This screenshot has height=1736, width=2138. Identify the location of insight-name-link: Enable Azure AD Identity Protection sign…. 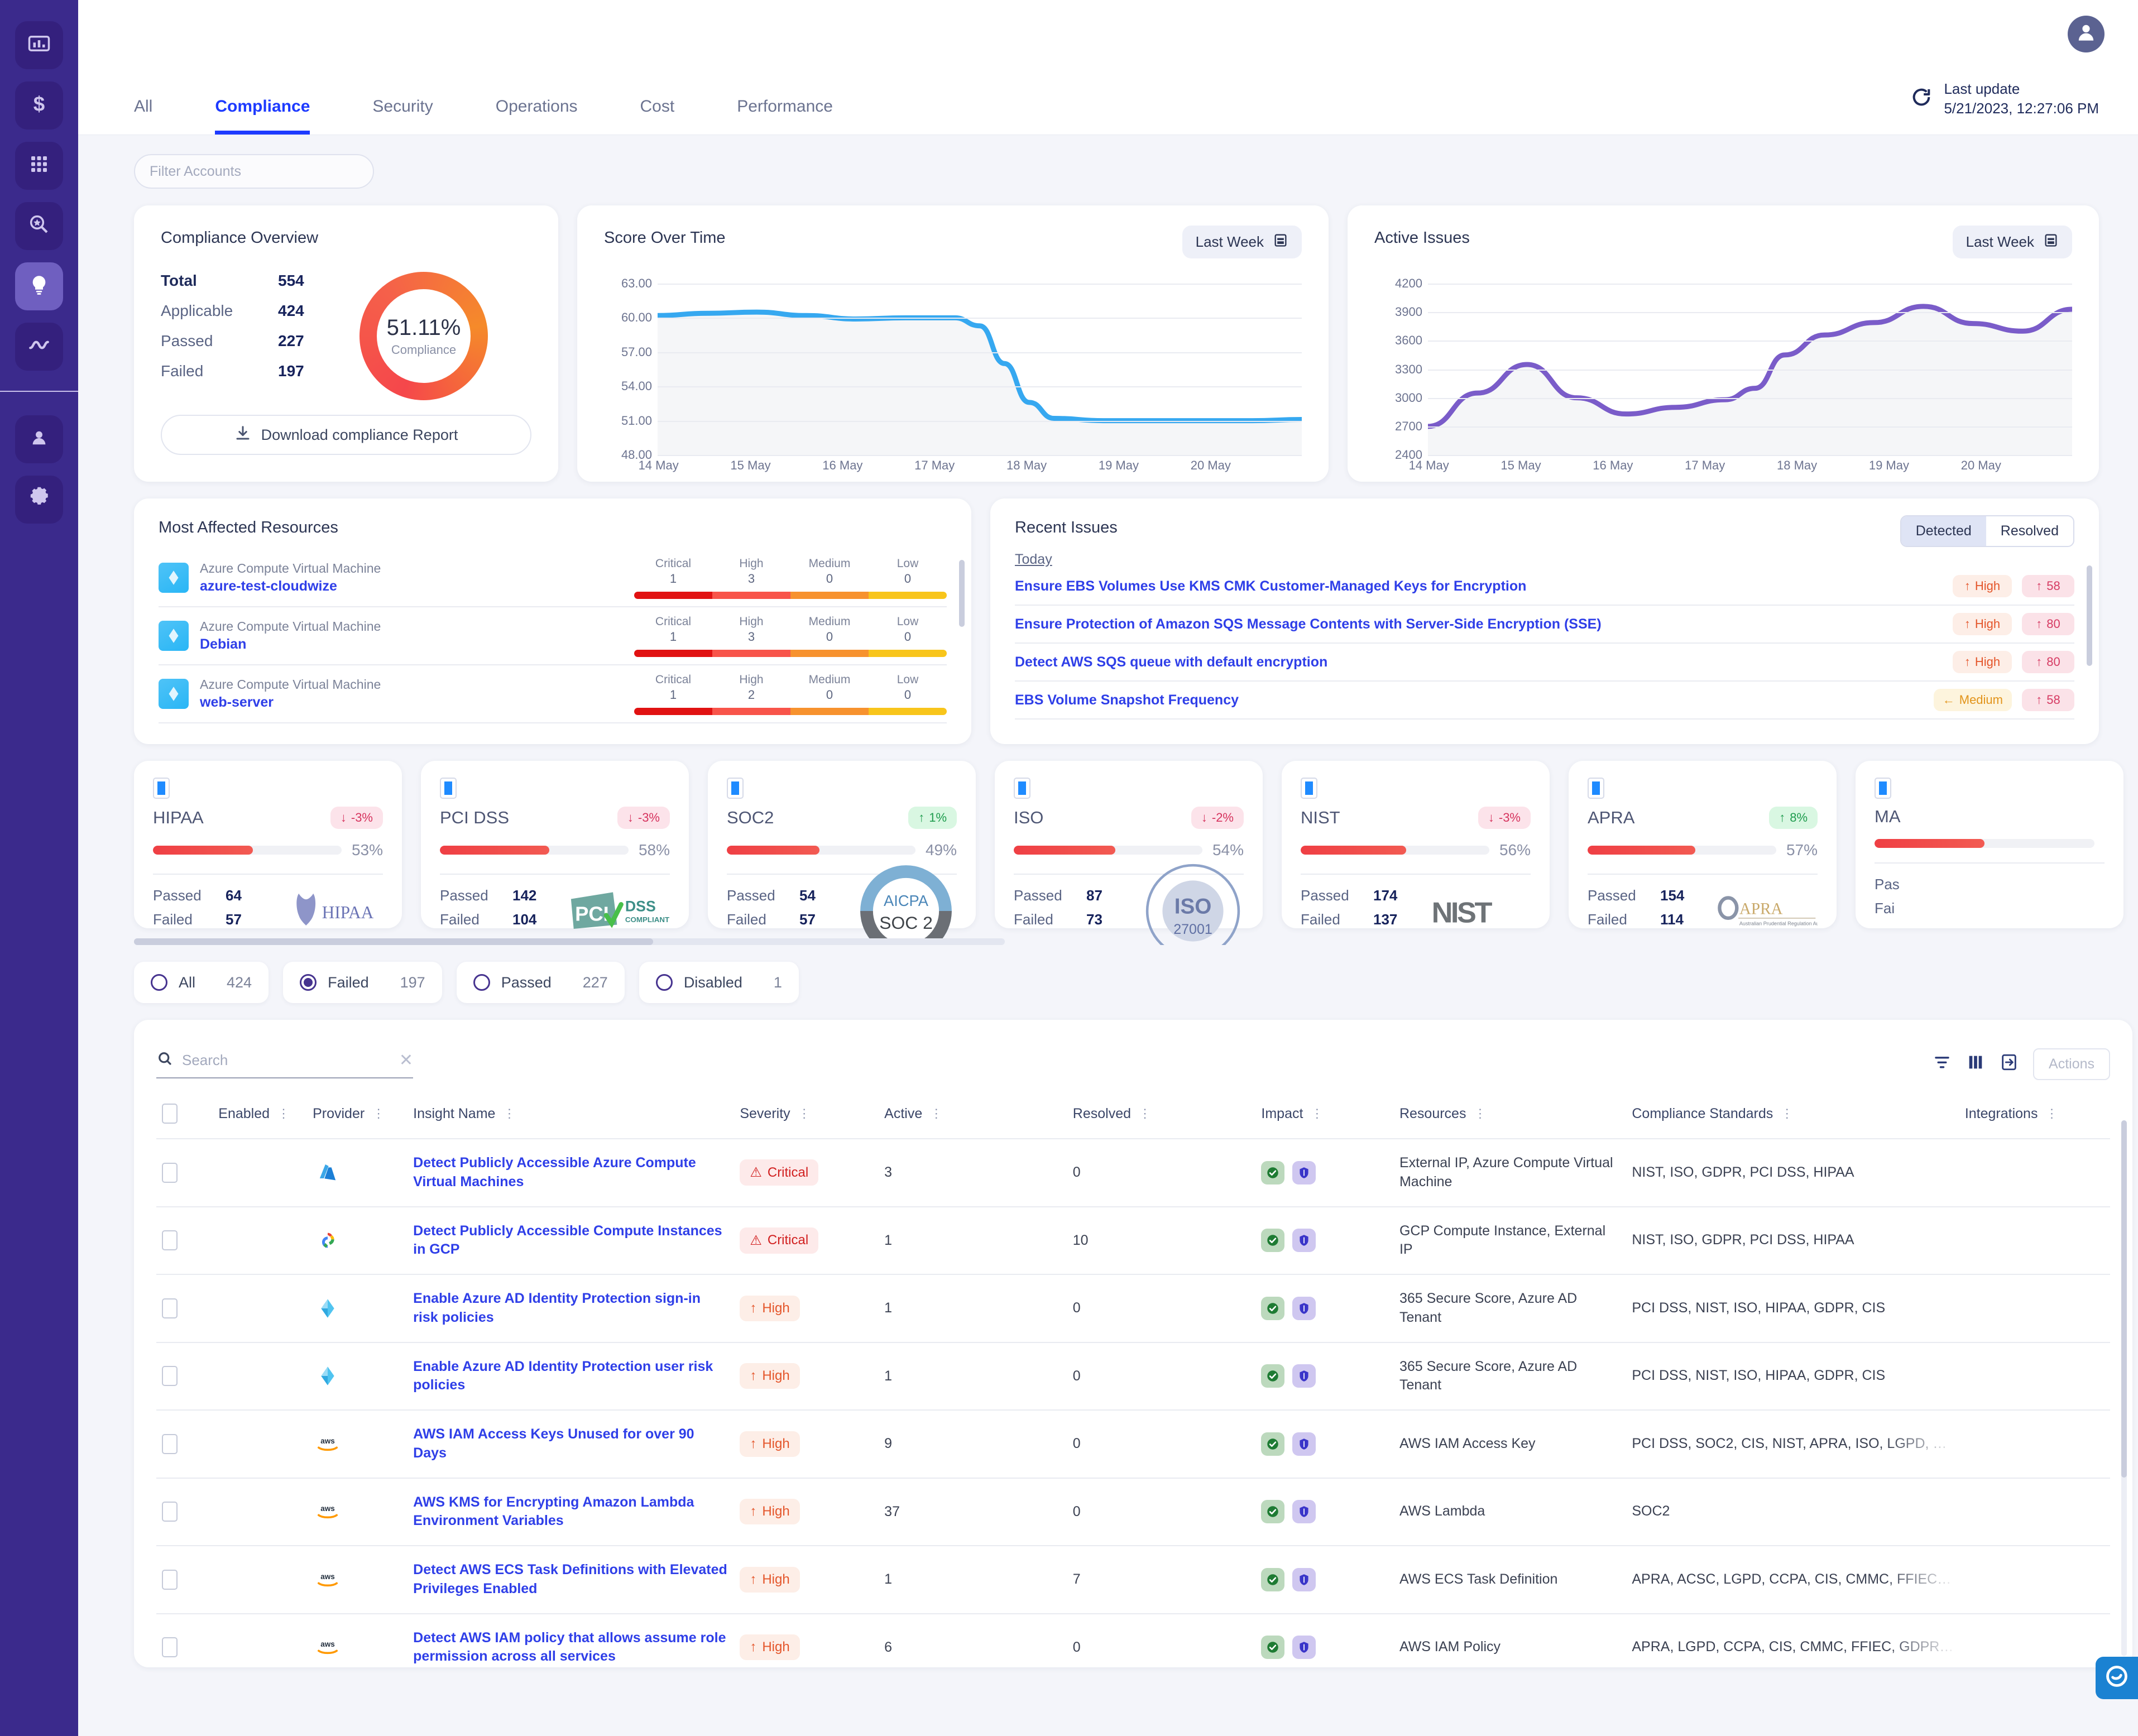
(557, 1308).